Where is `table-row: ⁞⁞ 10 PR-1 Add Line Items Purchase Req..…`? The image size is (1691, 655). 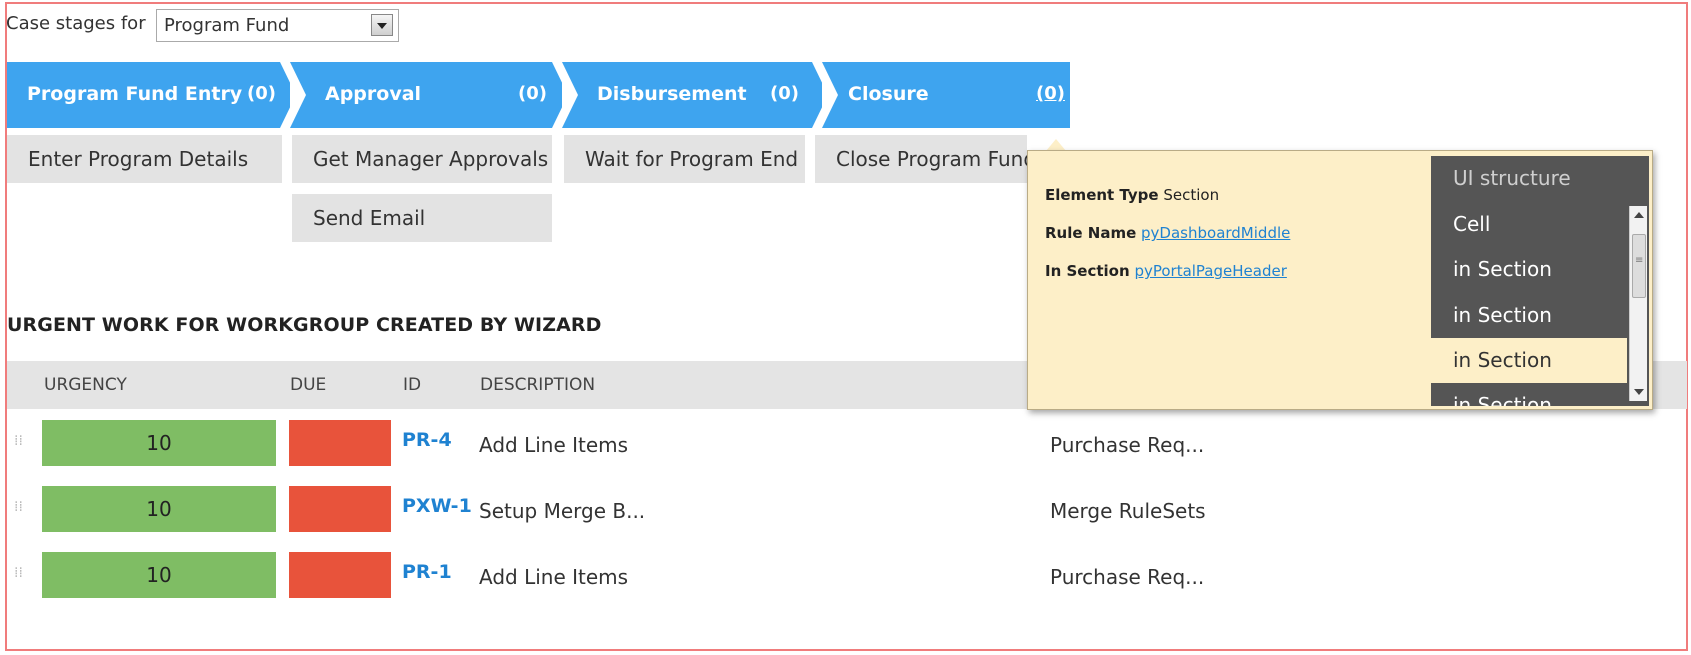
table-row: ⁞⁞ 10 PR-1 Add Line Items Purchase Req..… is located at coordinates (847, 577).